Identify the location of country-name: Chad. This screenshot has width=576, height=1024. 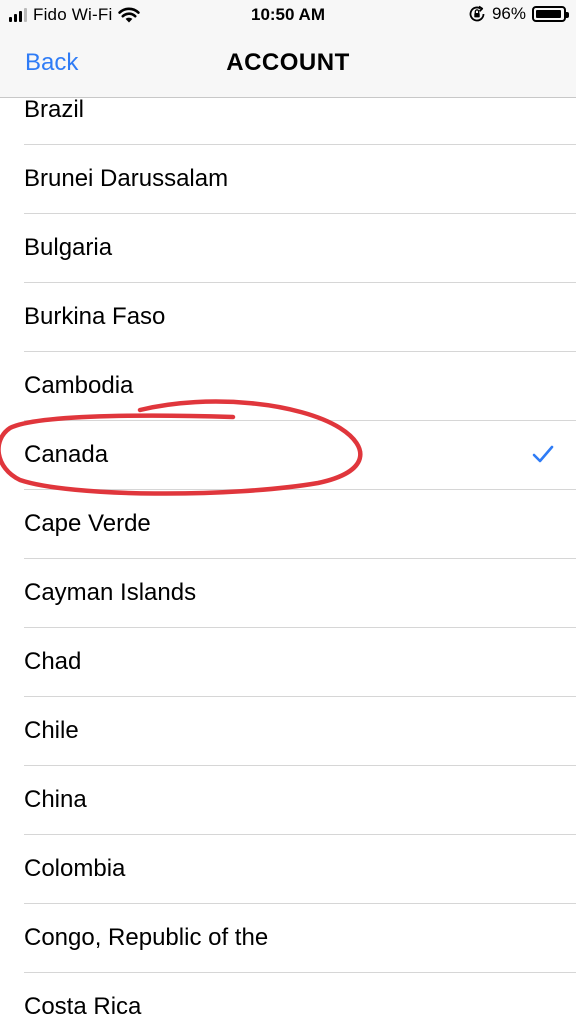
(53, 661).